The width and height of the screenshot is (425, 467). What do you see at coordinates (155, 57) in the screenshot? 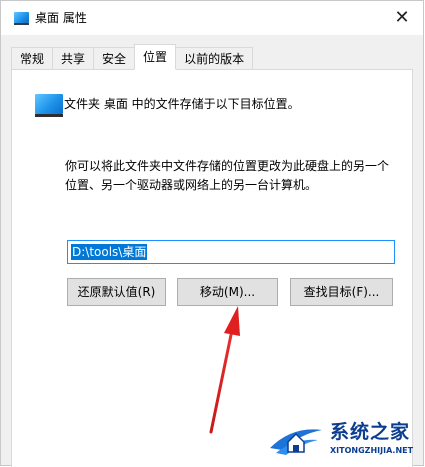
I see `tab-location: 位置` at bounding box center [155, 57].